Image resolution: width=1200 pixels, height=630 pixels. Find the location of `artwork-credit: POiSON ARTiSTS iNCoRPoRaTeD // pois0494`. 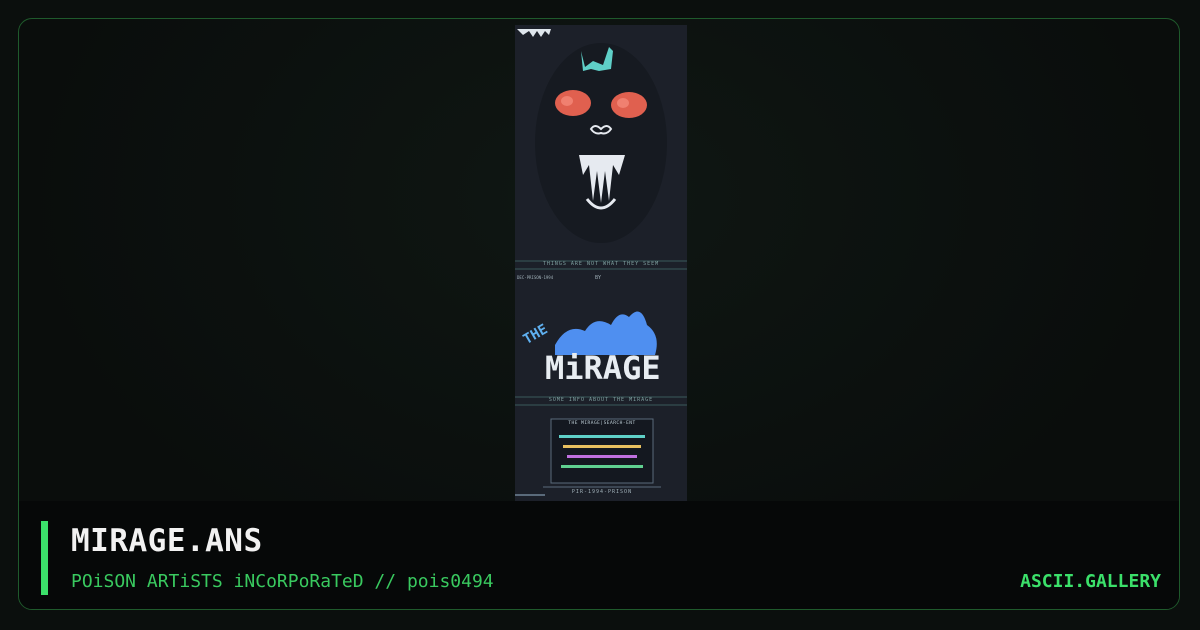

artwork-credit: POiSON ARTiSTS iNCoRPoRaTeD // pois0494 is located at coordinates (282, 581).